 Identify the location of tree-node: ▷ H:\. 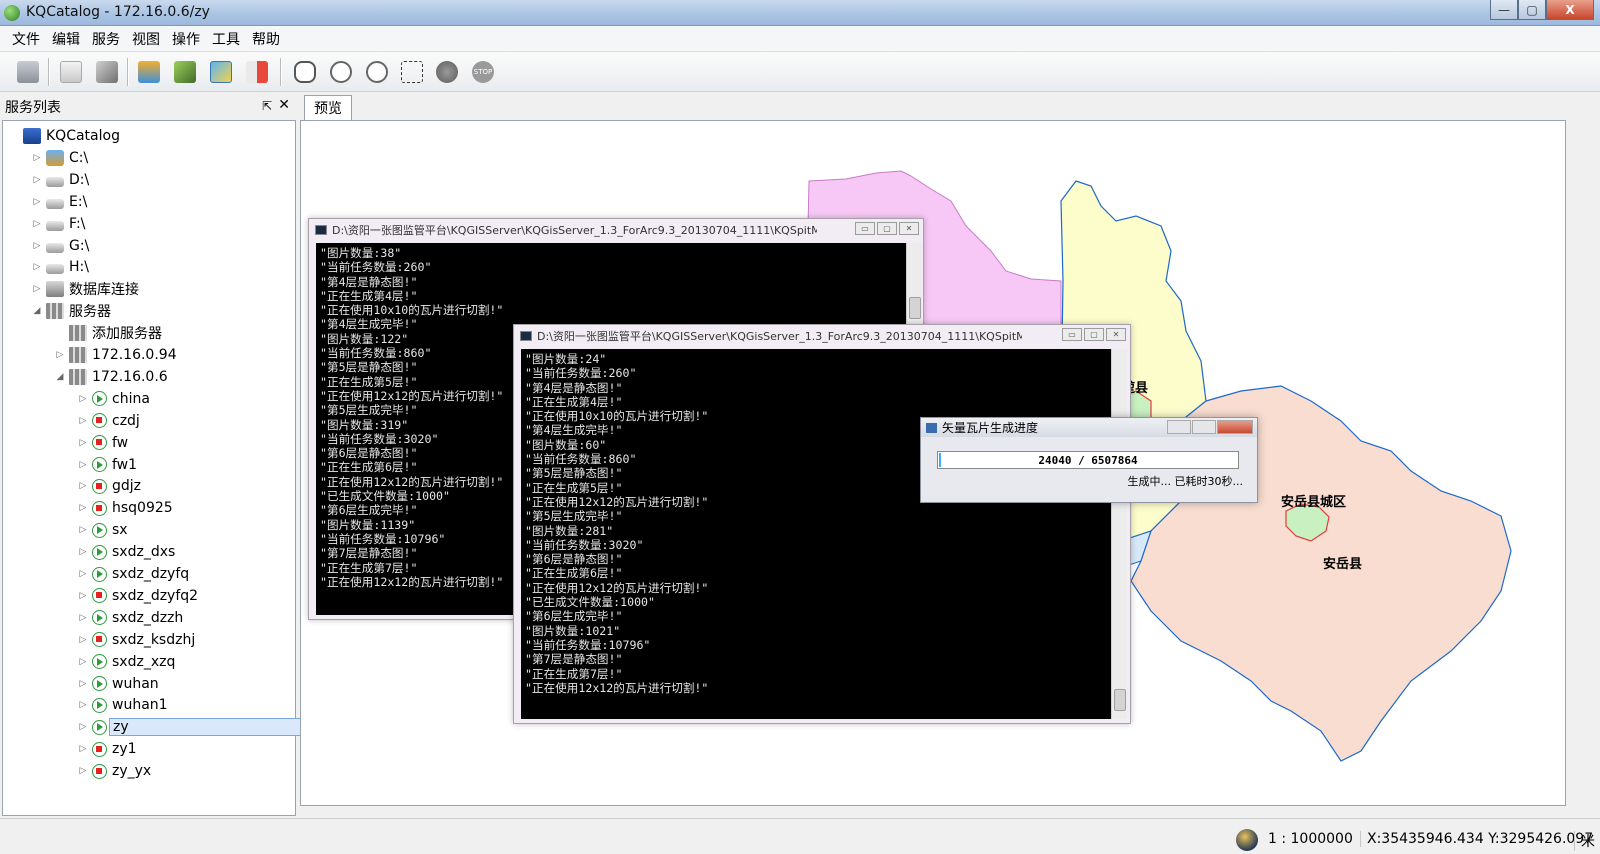
(60, 267).